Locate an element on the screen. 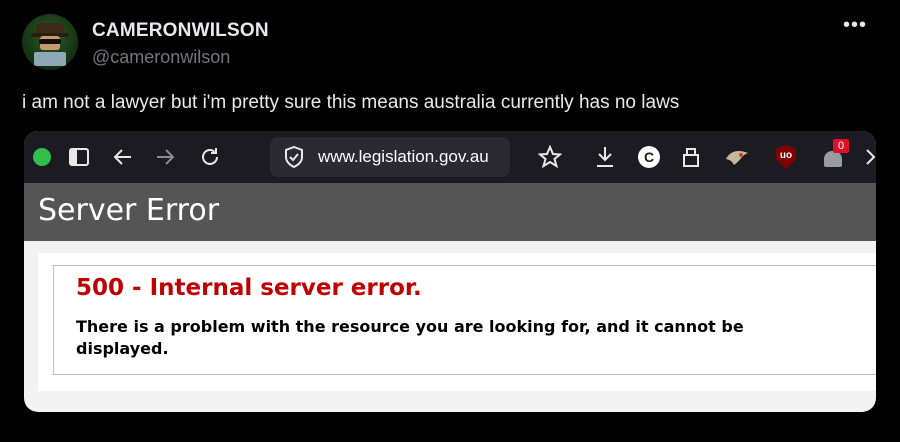 The image size is (900, 442). url-bar: www.legislation.gov.au is located at coordinates (390, 157).